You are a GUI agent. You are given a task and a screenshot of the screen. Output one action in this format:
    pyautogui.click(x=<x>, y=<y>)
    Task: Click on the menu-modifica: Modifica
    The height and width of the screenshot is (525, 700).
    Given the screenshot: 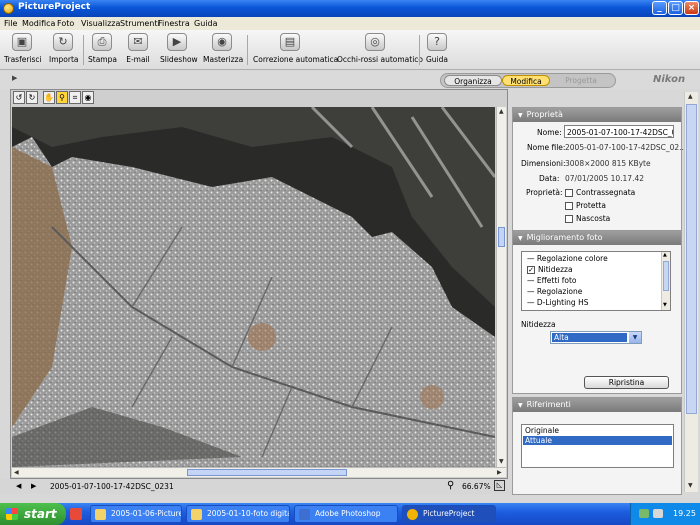 What is the action you would take?
    pyautogui.click(x=38, y=23)
    